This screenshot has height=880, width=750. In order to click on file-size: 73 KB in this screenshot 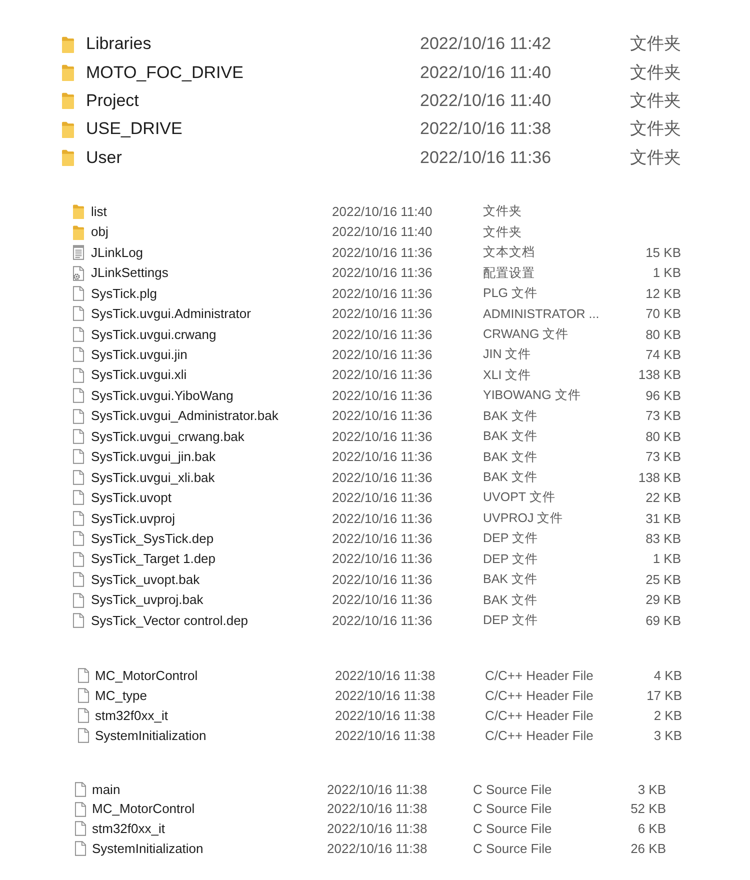, I will do `click(663, 416)`.